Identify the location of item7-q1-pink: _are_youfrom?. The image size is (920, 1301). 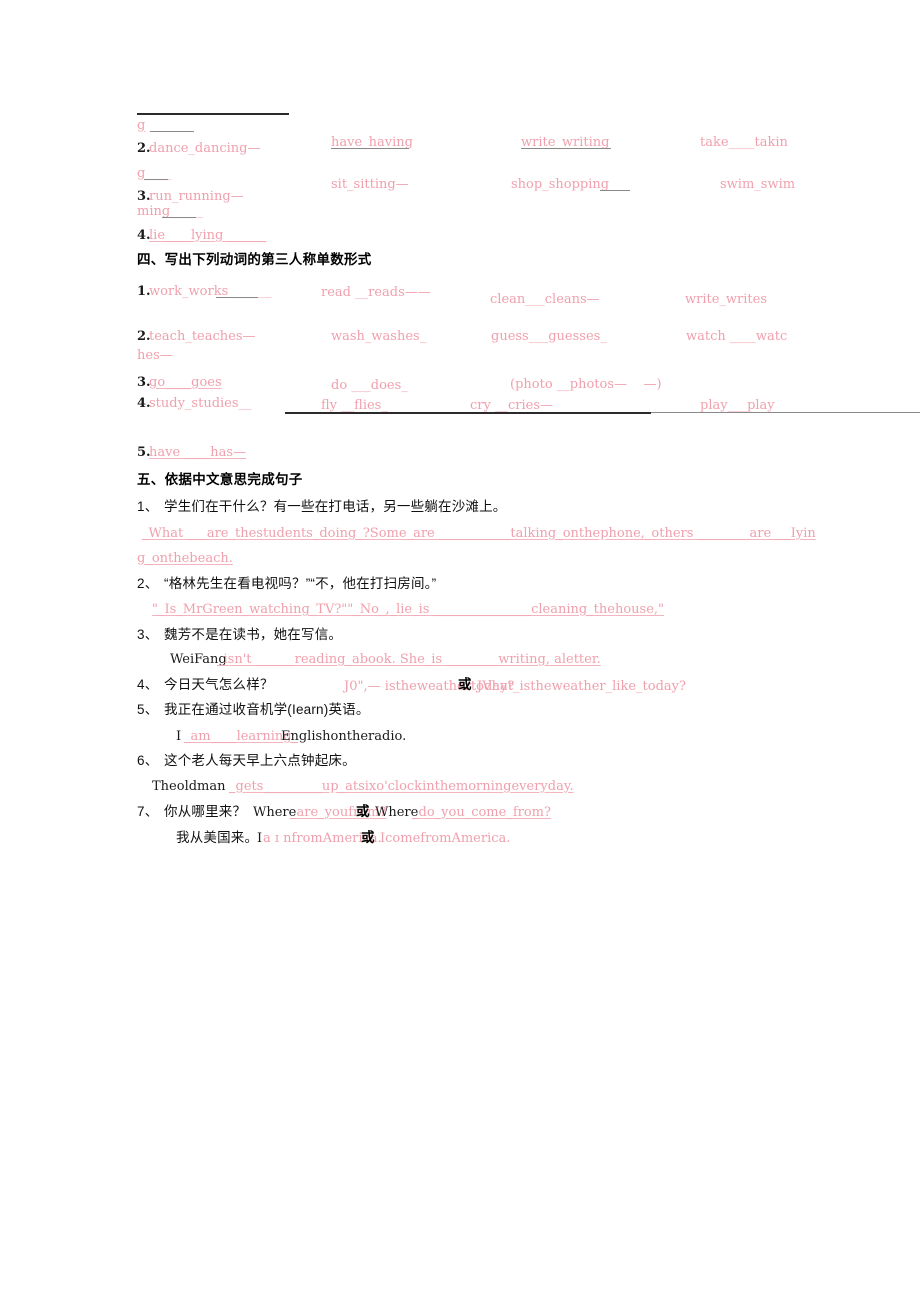
(338, 812).